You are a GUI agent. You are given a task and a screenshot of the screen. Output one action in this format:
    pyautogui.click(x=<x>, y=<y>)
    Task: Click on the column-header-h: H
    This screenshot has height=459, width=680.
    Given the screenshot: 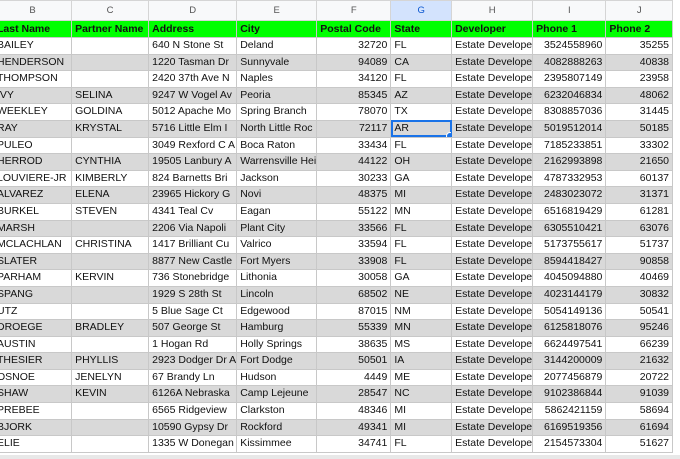 What is the action you would take?
    pyautogui.click(x=492, y=10)
    